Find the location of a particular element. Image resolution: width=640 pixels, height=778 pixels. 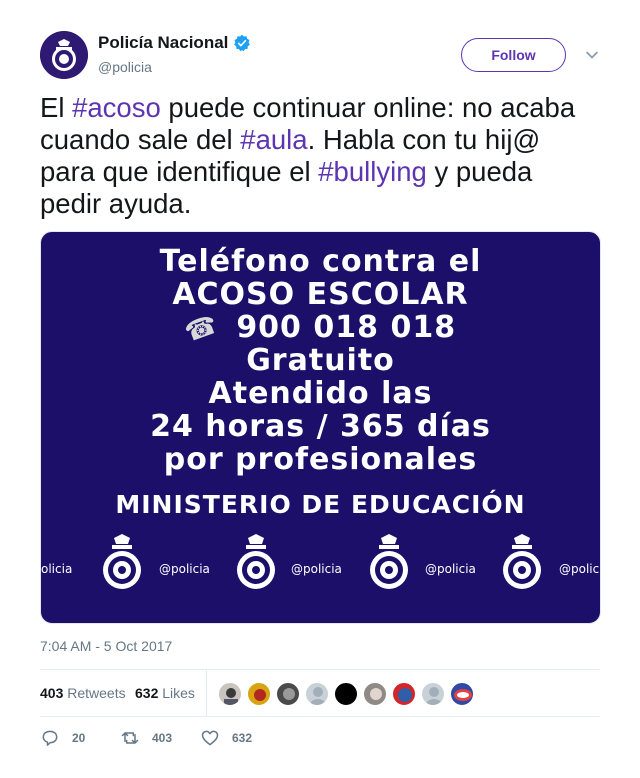

watermark-text: olicia is located at coordinates (57, 569).